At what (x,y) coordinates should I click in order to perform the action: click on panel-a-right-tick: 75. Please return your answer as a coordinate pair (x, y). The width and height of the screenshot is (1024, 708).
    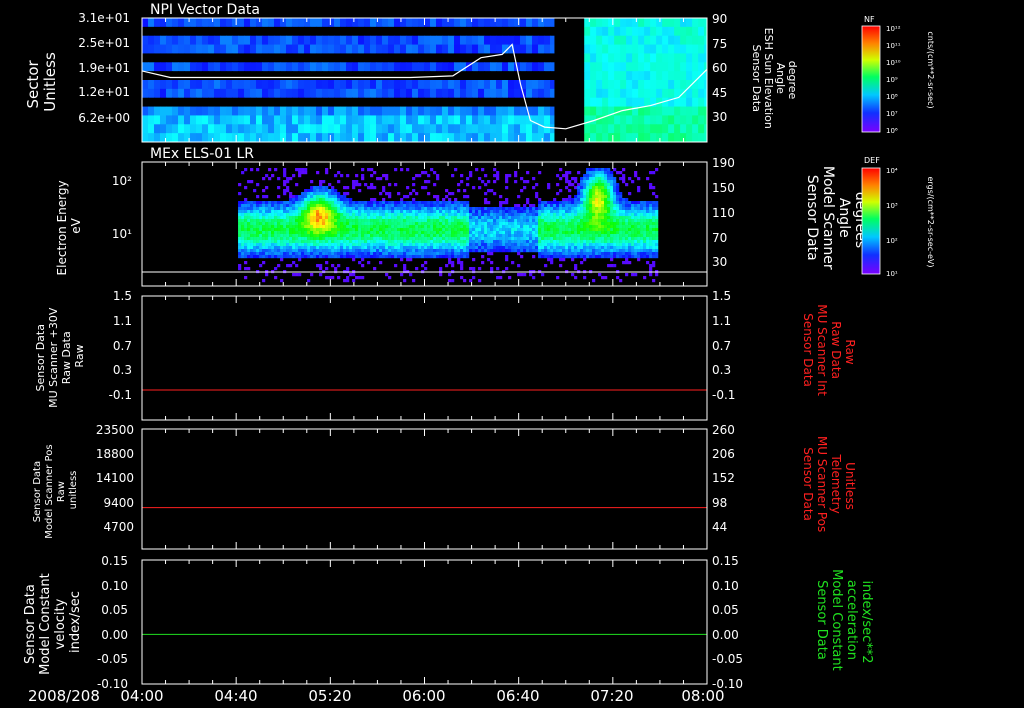
    Looking at the image, I should click on (719, 44).